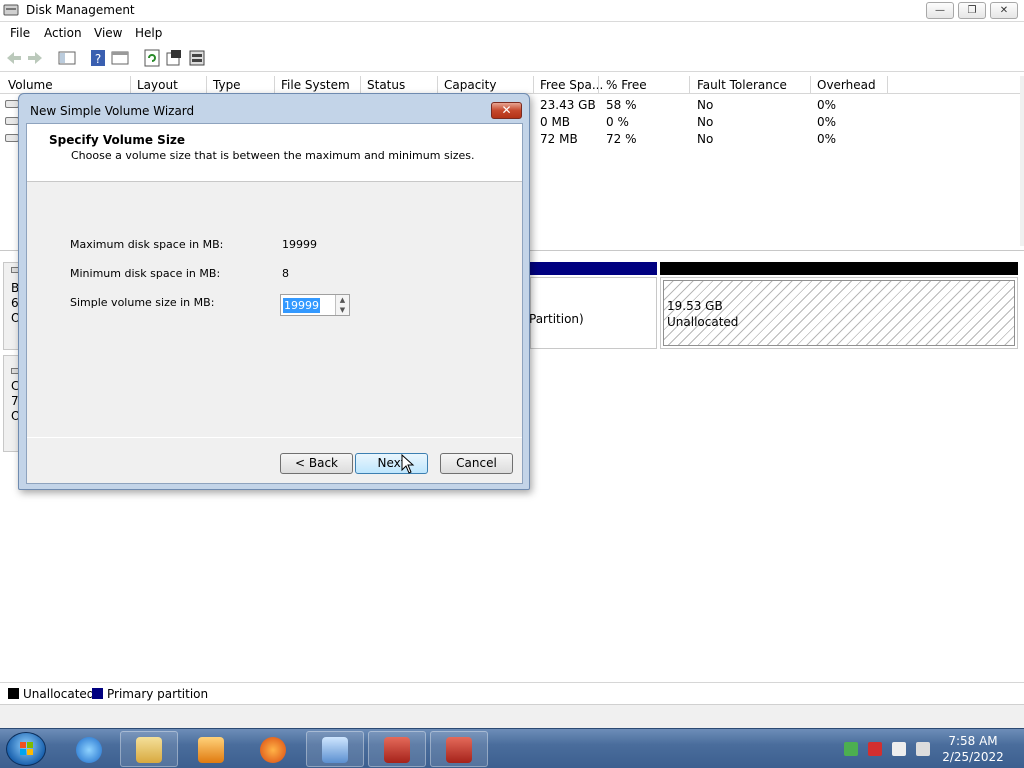 This screenshot has height=768, width=1024. Describe the element at coordinates (695, 306) in the screenshot. I see `unallocated-size: 19.53 GB` at that location.